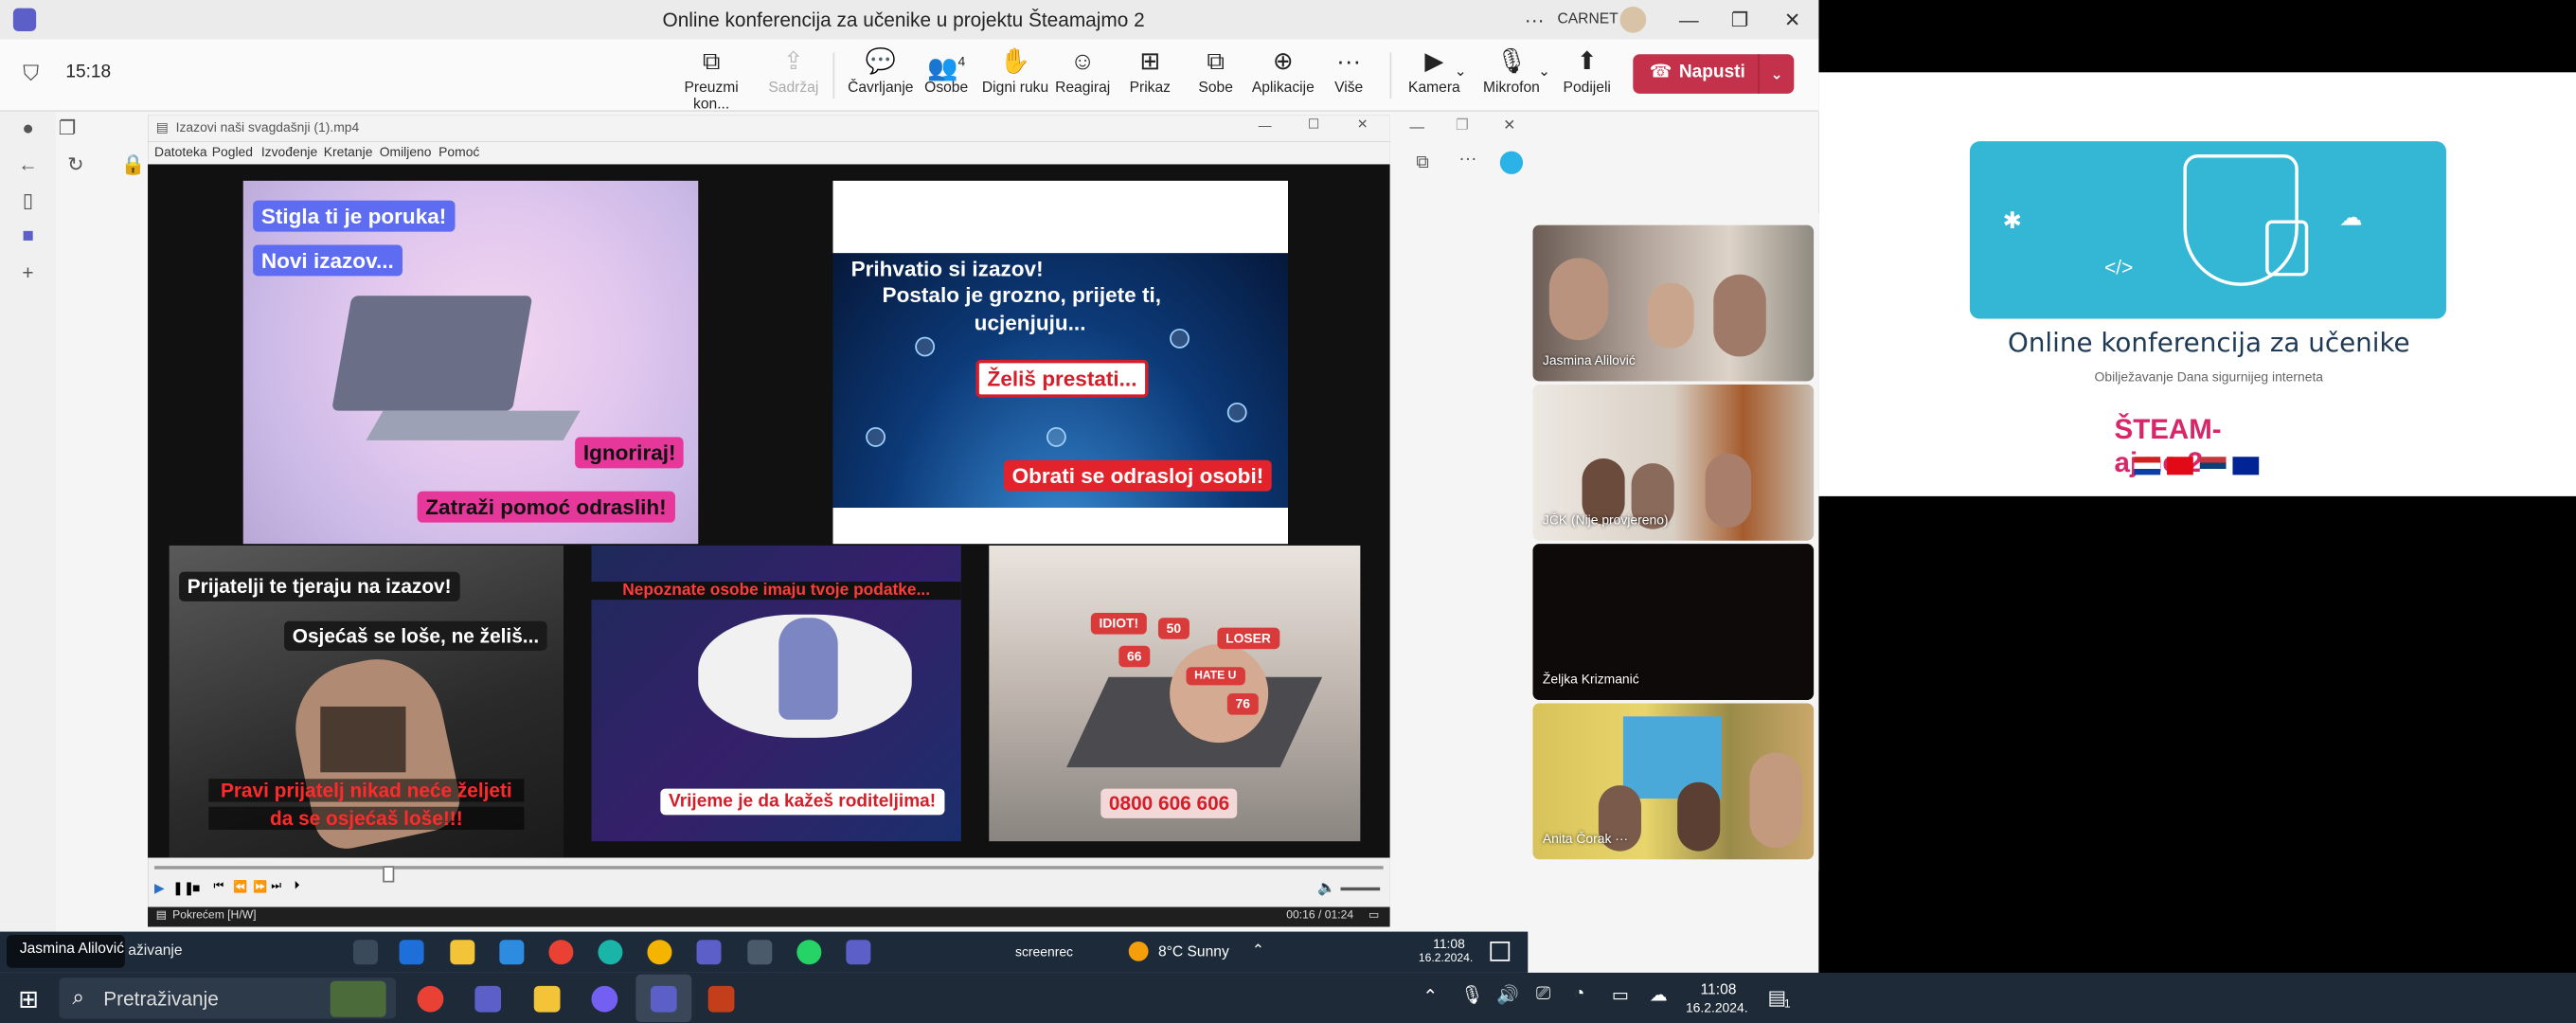 The height and width of the screenshot is (1023, 2576). I want to click on date: 16.2.2024., so click(1717, 1007).